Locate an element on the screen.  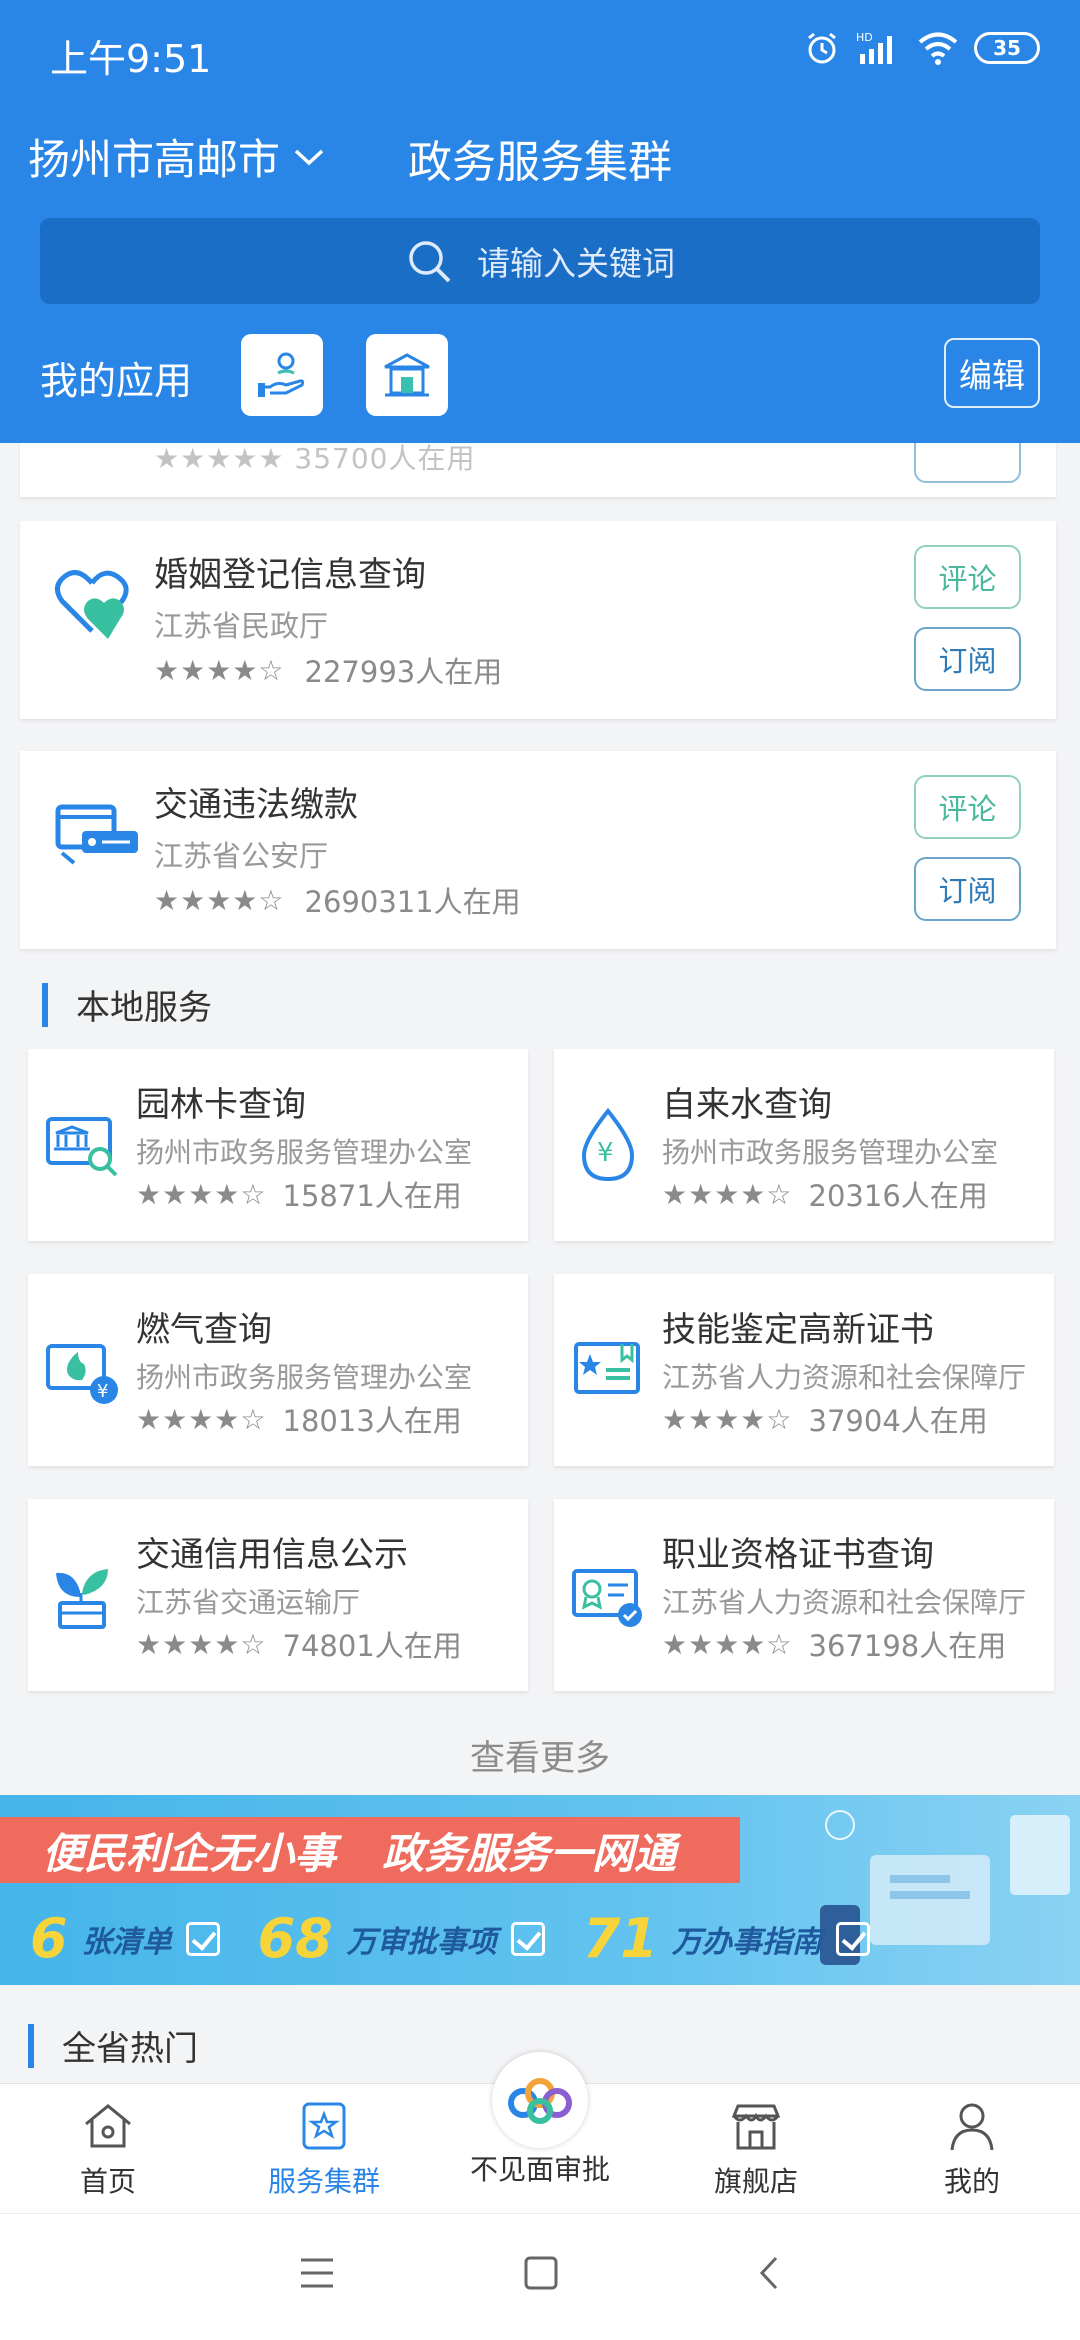
stat-label: 万办事指南 is located at coordinates (746, 1942).